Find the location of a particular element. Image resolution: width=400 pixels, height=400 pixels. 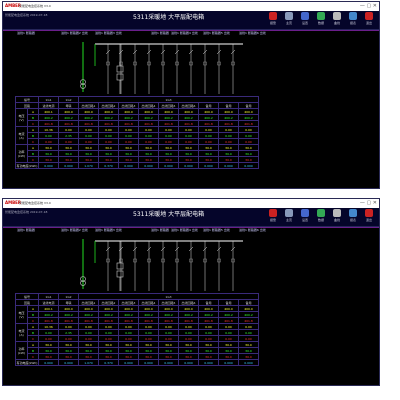

breaker-label: 进线1 断路器4 出线 is located at coordinates (184, 33).